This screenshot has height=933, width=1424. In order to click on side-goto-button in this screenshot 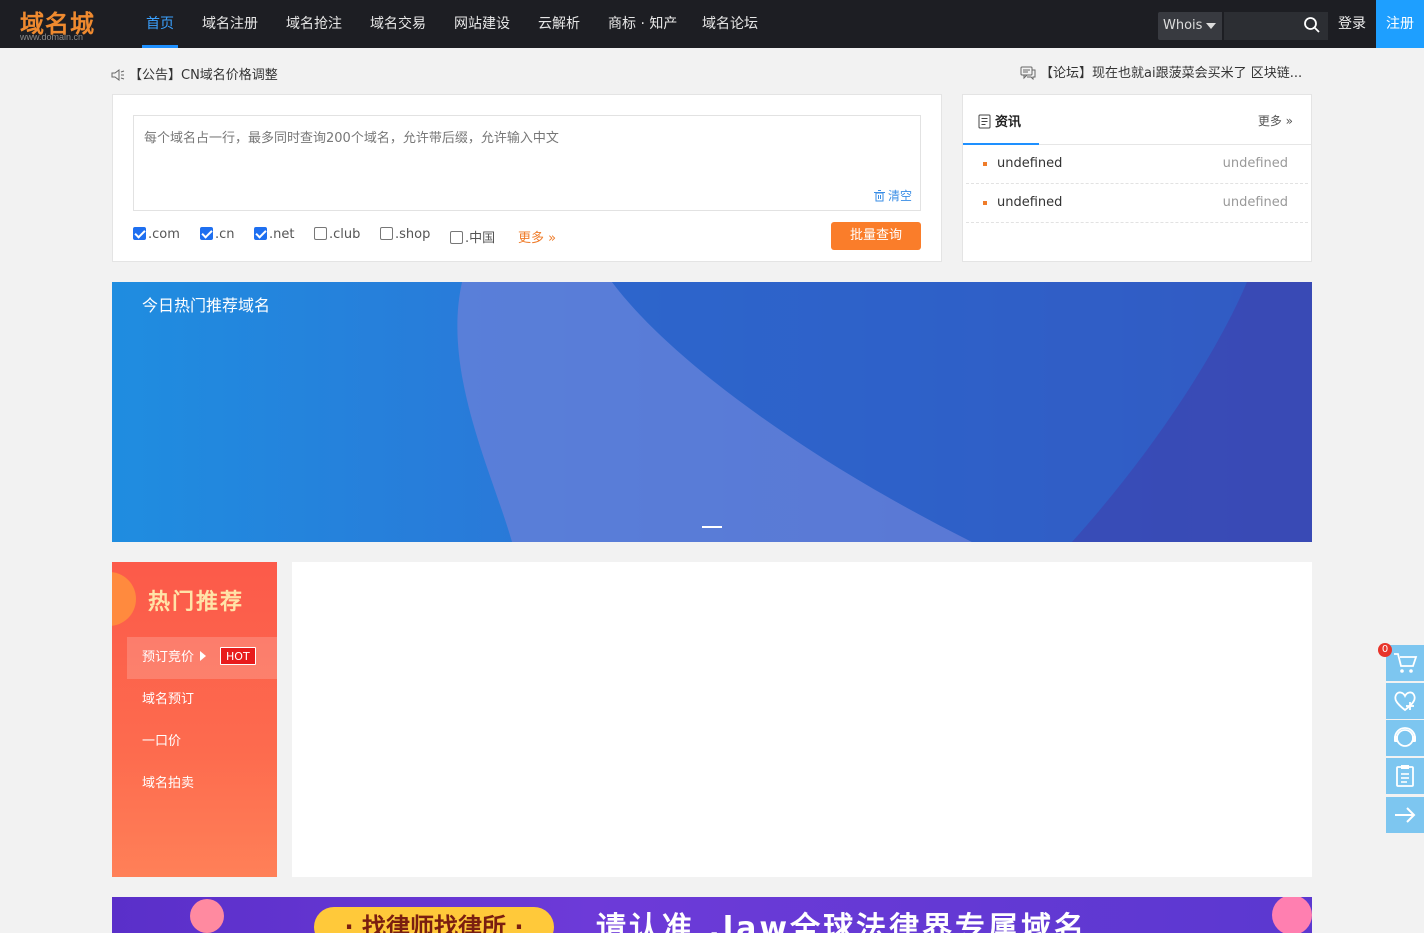, I will do `click(1405, 815)`.